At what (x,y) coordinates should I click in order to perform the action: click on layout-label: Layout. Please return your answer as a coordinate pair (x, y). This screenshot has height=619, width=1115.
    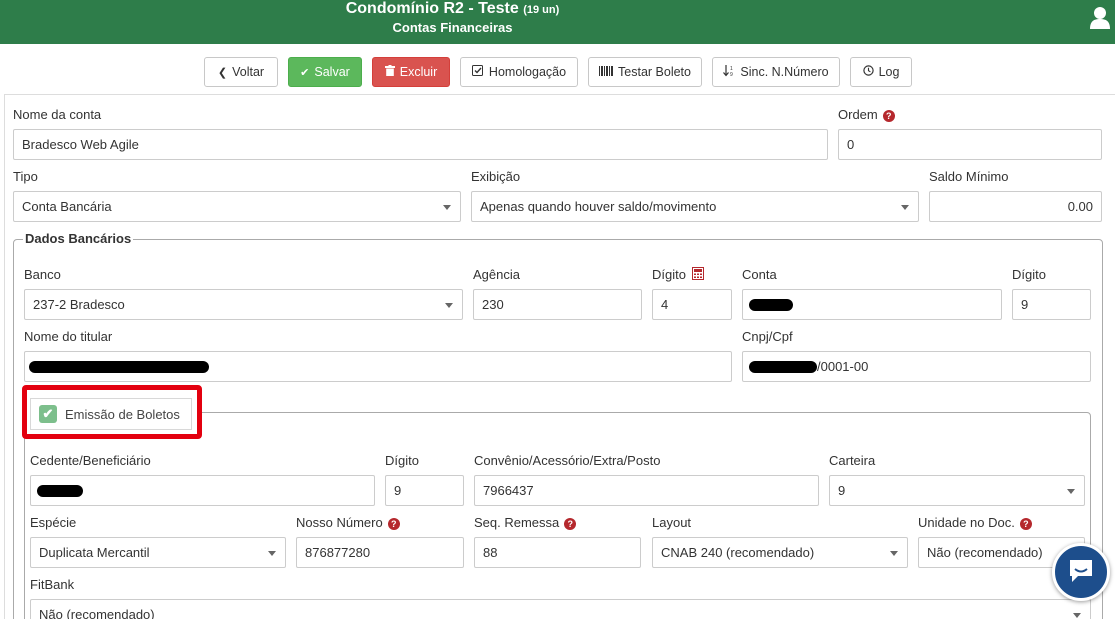
    Looking at the image, I should click on (672, 522).